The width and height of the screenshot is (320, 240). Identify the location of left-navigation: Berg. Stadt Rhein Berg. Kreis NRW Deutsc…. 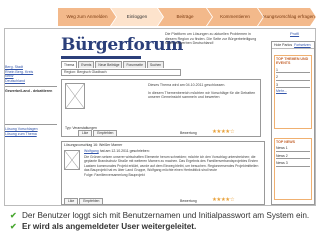
(31, 117).